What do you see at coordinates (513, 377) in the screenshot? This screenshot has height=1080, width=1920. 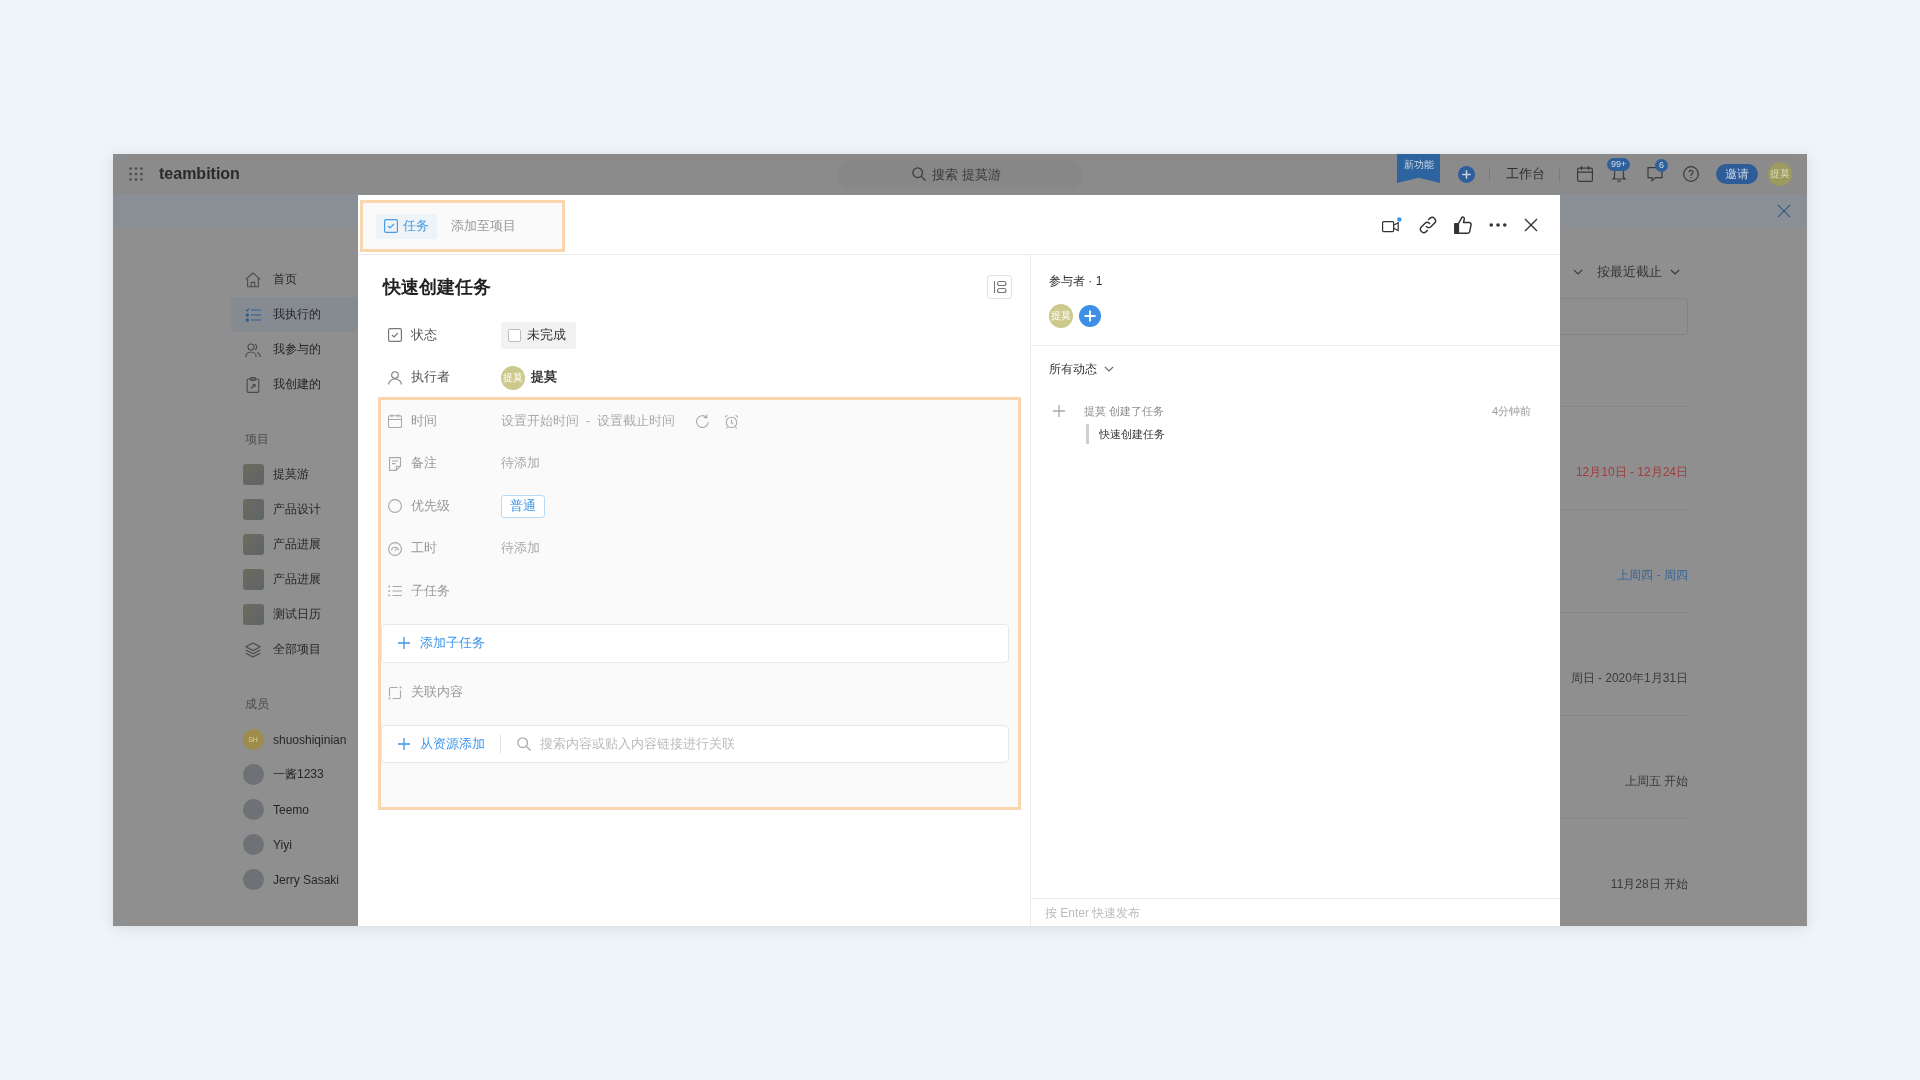 I see `user-avatar: 提莫` at bounding box center [513, 377].